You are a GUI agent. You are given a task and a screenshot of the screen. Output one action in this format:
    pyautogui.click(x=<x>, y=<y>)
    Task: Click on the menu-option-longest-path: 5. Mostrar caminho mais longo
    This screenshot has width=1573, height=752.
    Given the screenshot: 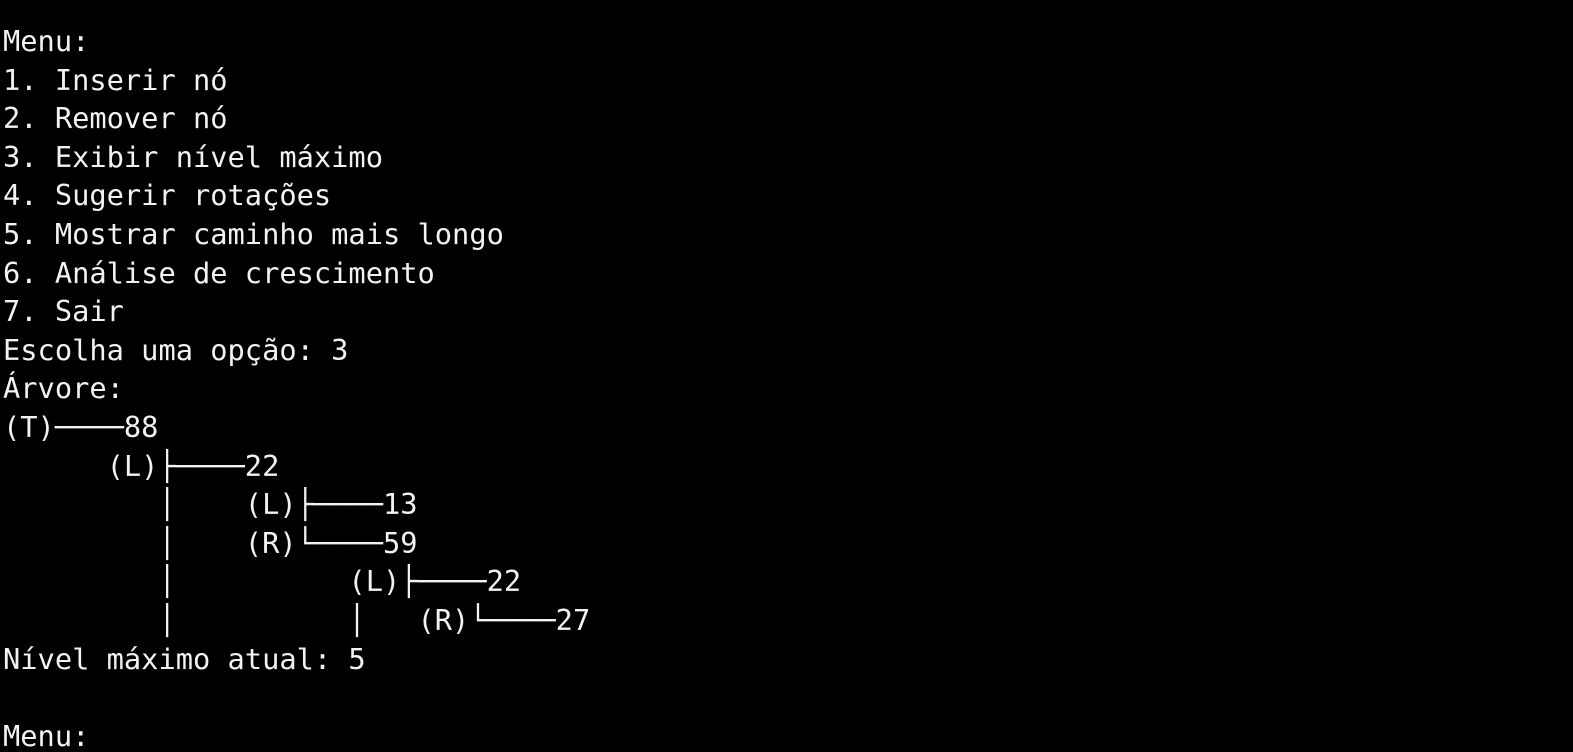 What is the action you would take?
    pyautogui.click(x=253, y=233)
    